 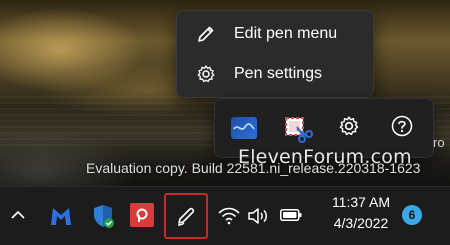 I want to click on notification-badge: 6, so click(x=412, y=215).